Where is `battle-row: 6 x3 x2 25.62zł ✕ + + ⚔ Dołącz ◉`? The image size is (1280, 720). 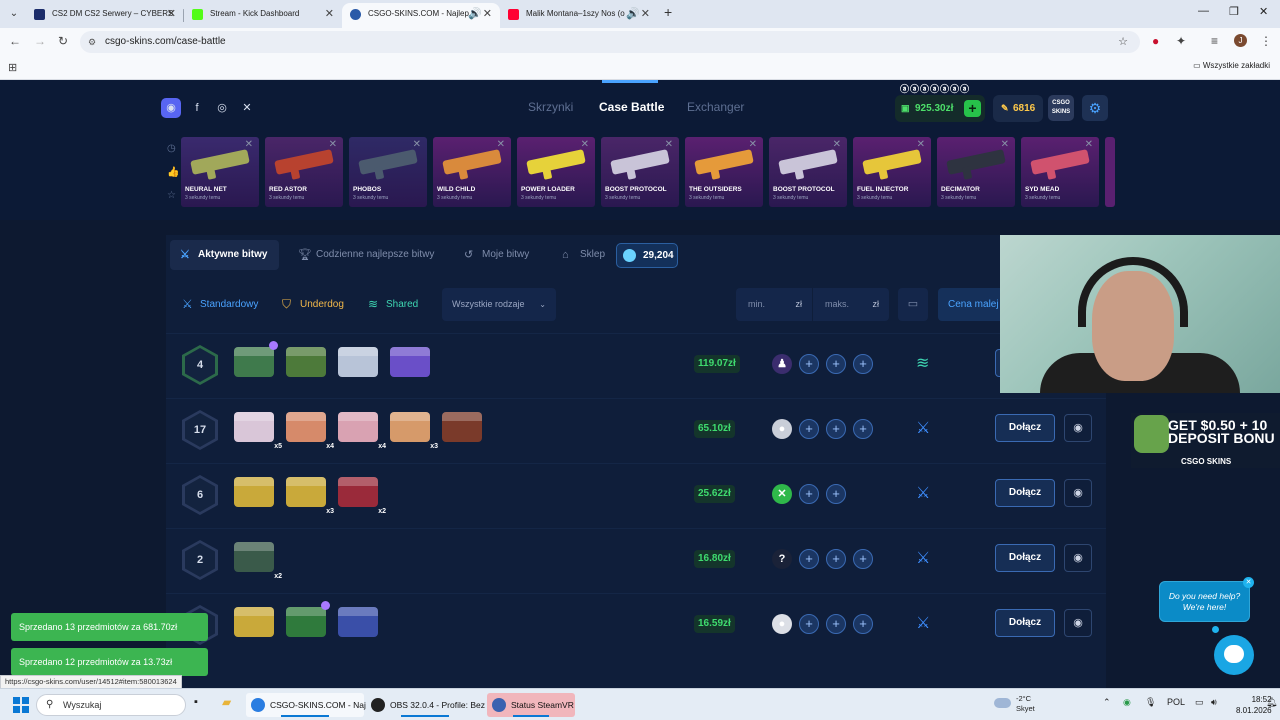
battle-row: 6 x3 x2 25.62zł ✕ + + ⚔ Dołącz ◉ is located at coordinates (636, 493).